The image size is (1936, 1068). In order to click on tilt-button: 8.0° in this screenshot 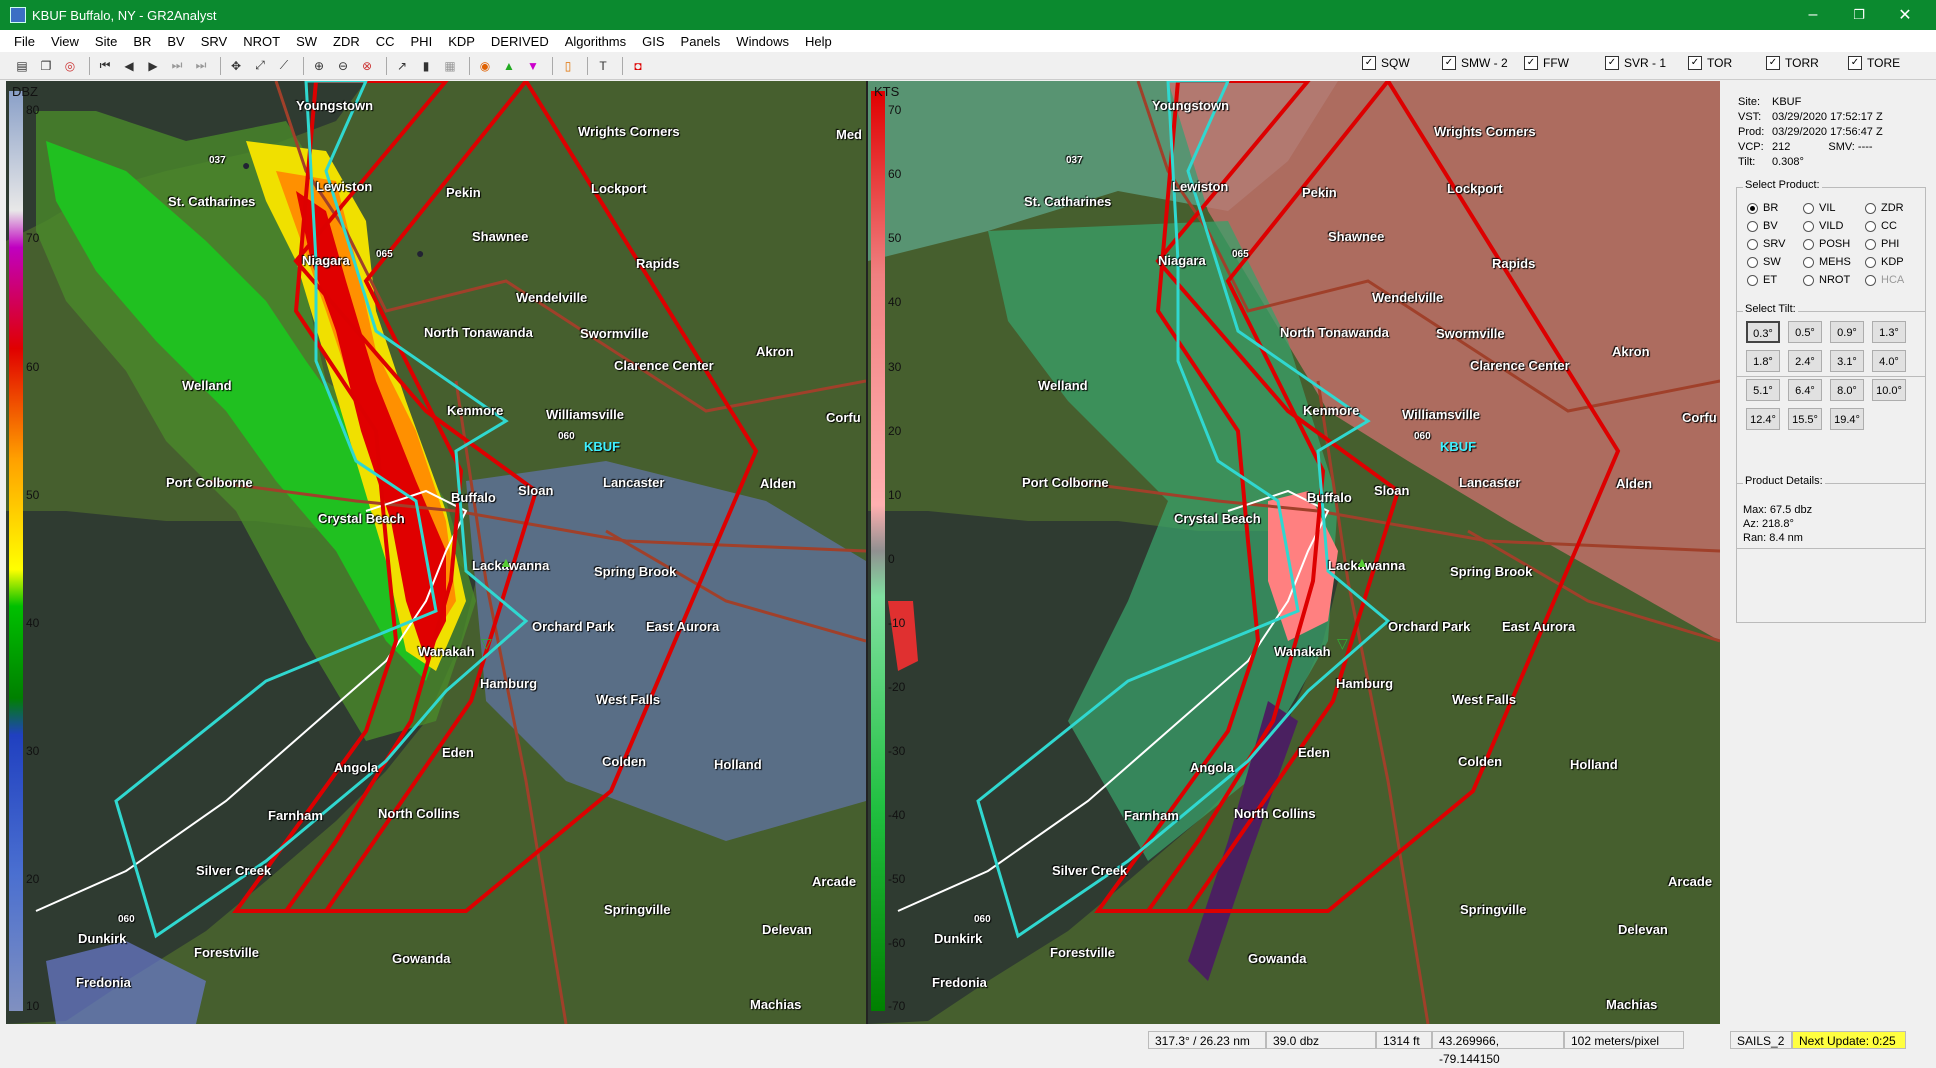, I will do `click(1847, 390)`.